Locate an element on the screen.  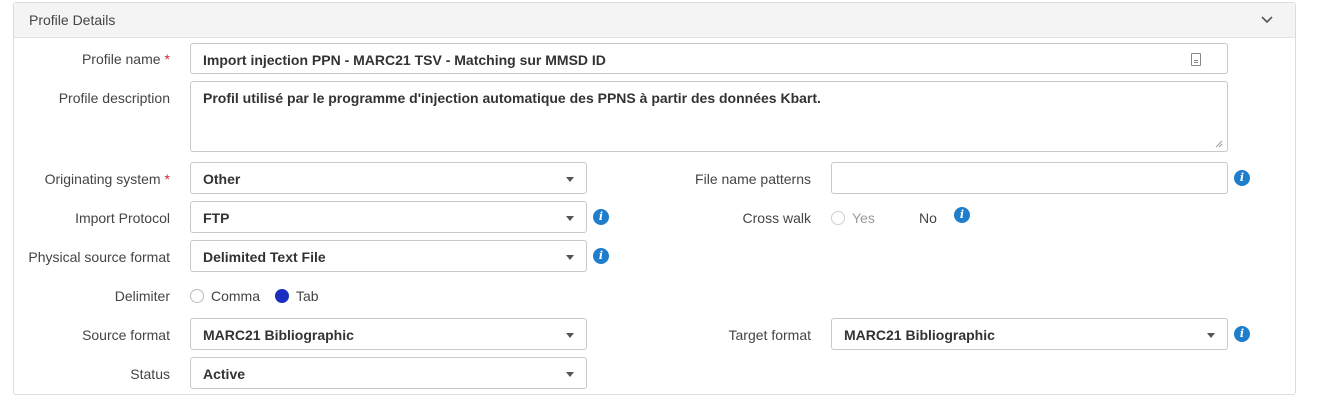
cross-walk-yes-label: Yes is located at coordinates (863, 218).